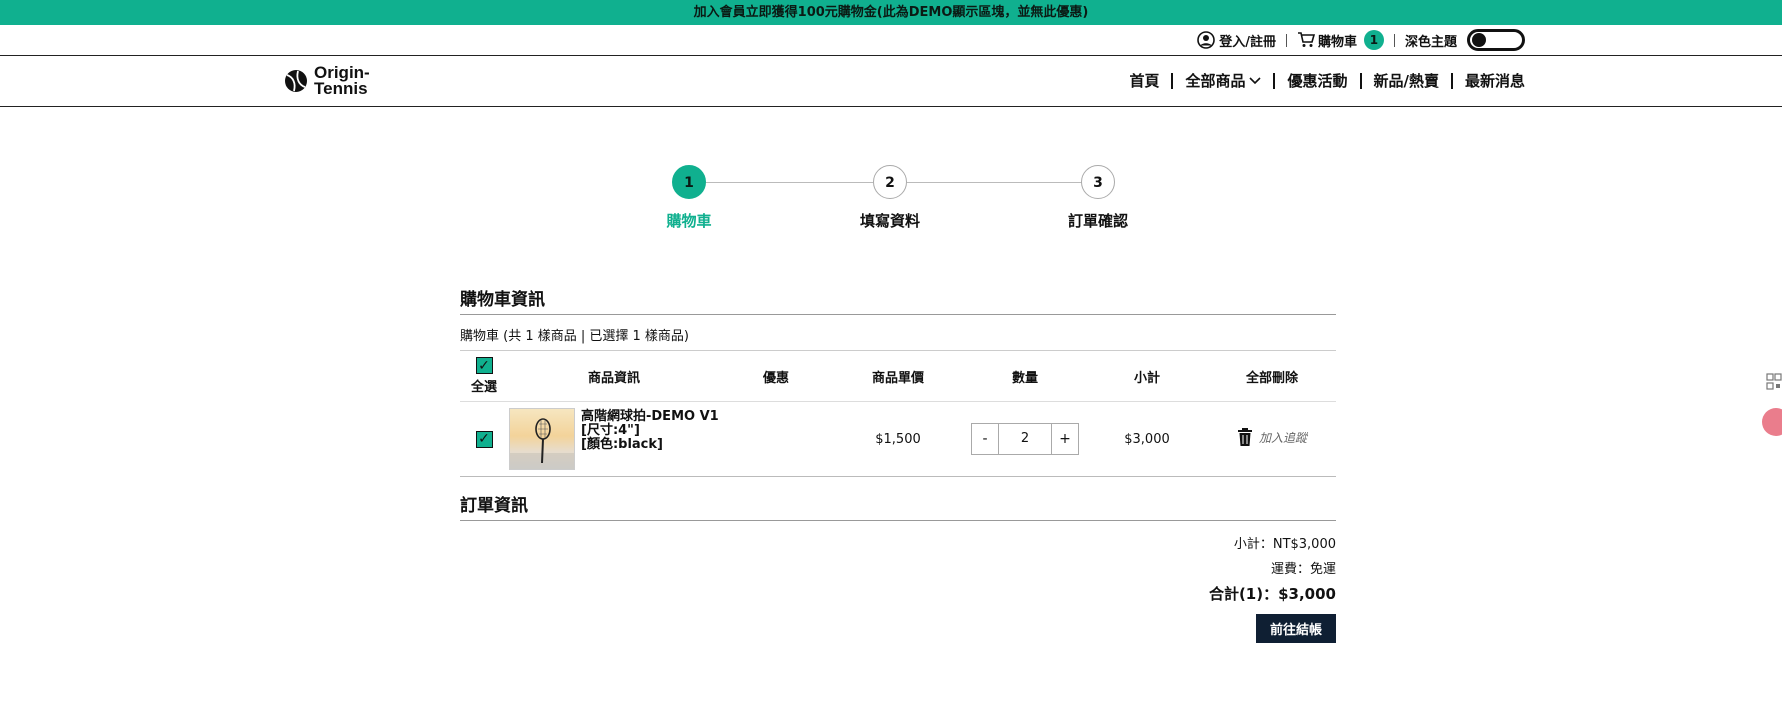 Image resolution: width=1782 pixels, height=711 pixels. Describe the element at coordinates (1479, 40) in the screenshot. I see `toggle-knob` at that location.